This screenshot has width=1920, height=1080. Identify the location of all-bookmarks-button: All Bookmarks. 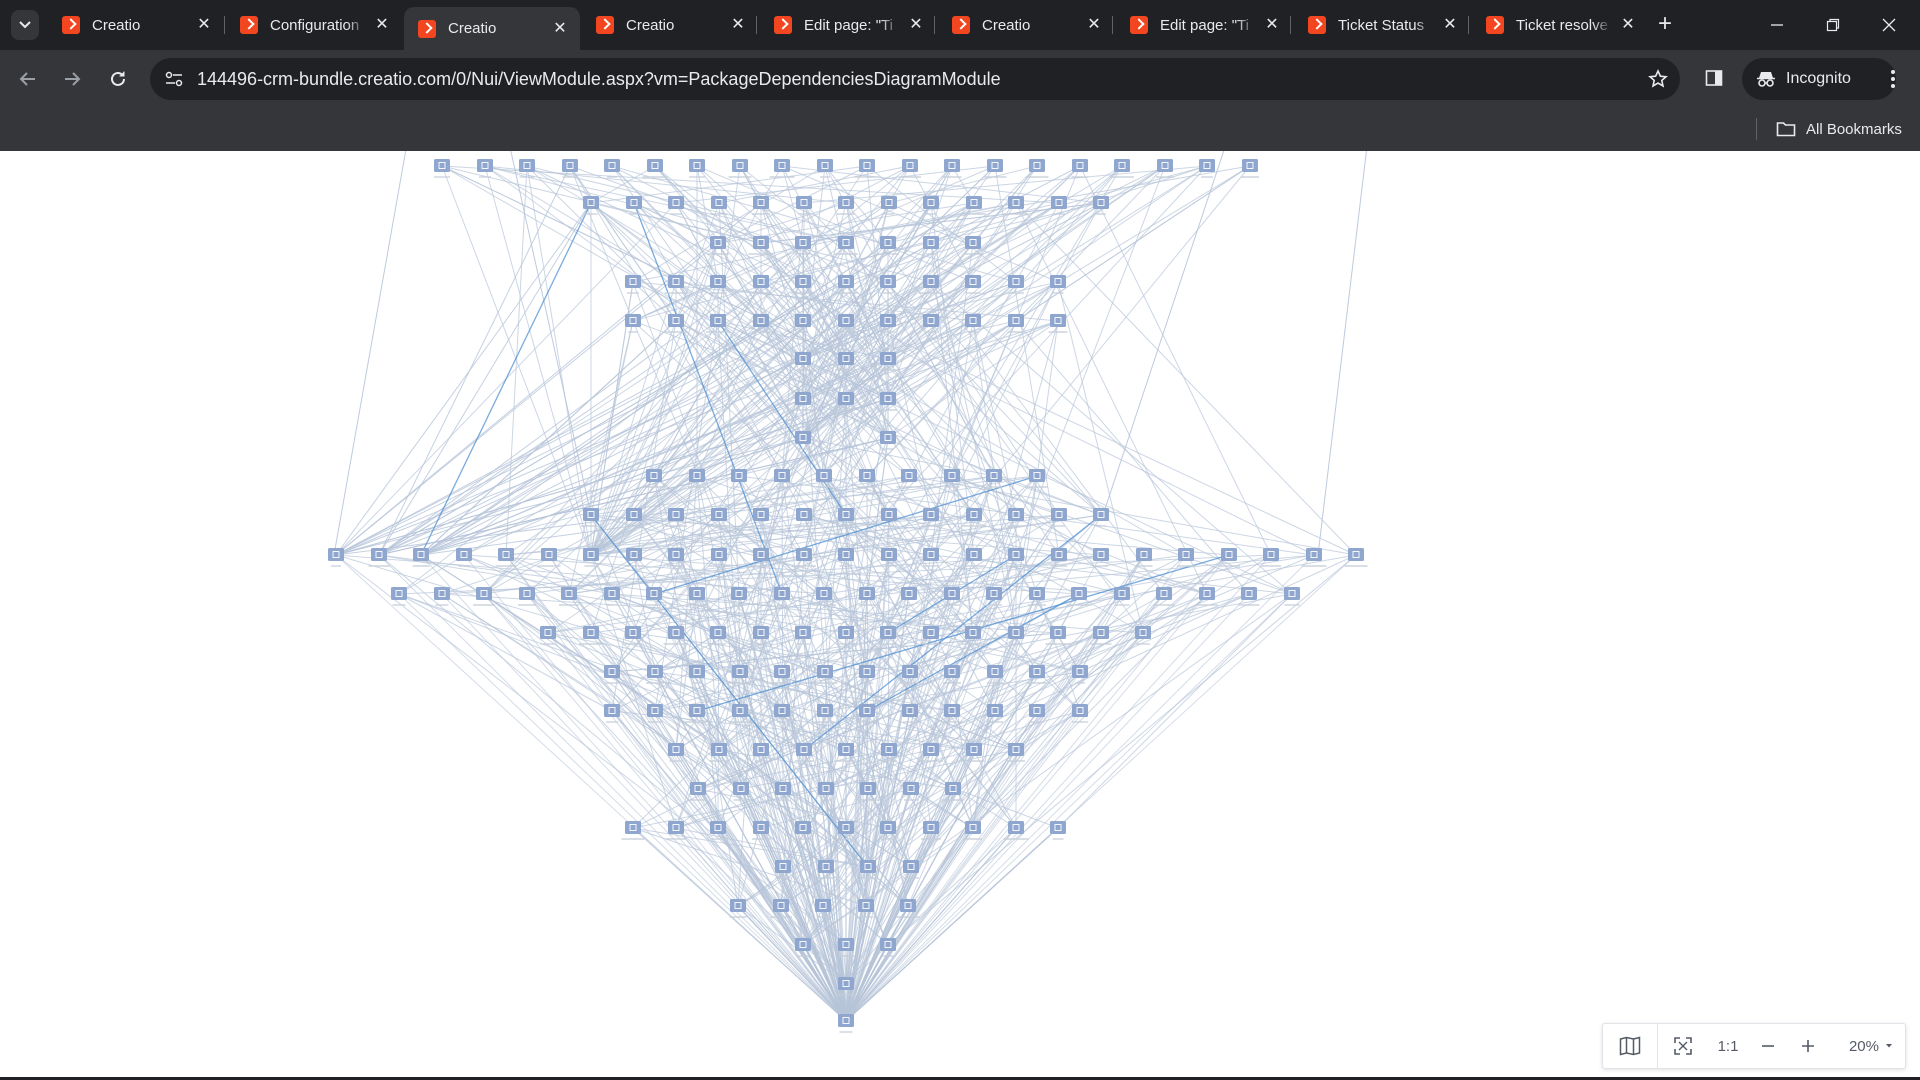
(1839, 129).